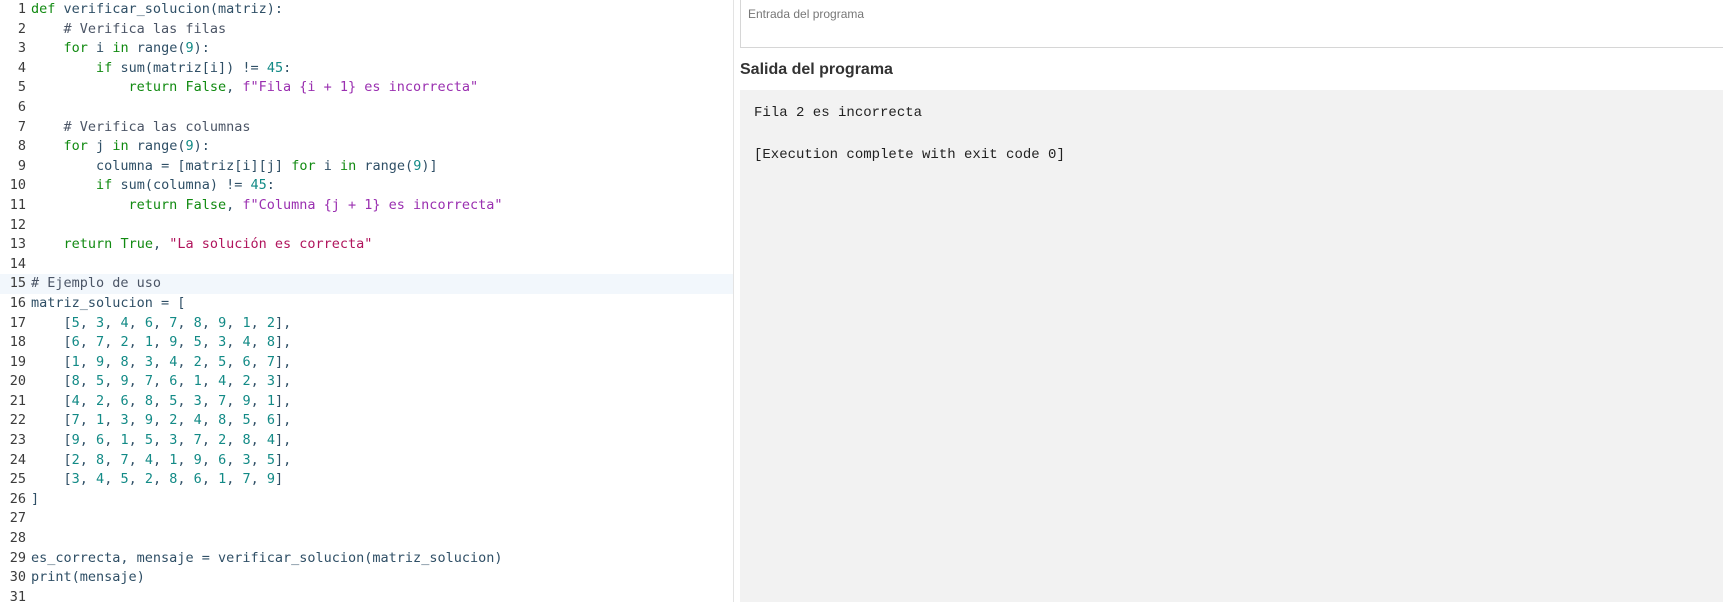 This screenshot has width=1723, height=602. What do you see at coordinates (366, 402) in the screenshot?
I see `code-line: 21 [4, 2, 6, 8, 5, 3, 7, 9, 1],` at bounding box center [366, 402].